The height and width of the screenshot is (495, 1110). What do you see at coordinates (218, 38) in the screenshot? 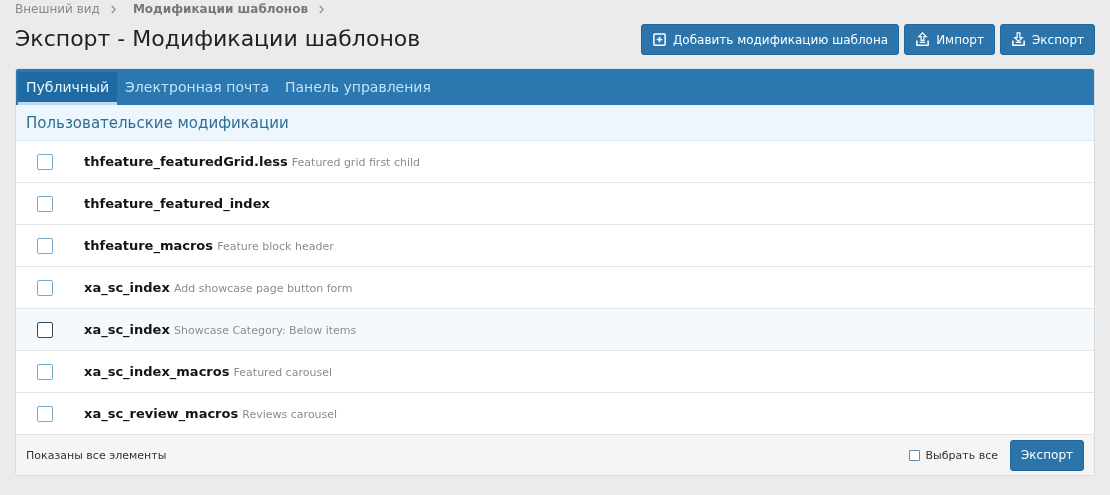
I see `page-title: Экспорт - Модификации шаблонов` at bounding box center [218, 38].